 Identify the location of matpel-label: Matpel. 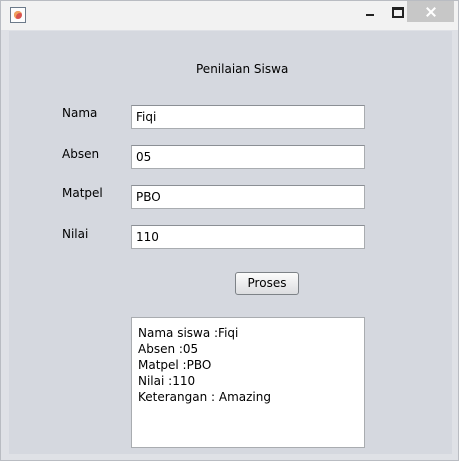
(82, 193).